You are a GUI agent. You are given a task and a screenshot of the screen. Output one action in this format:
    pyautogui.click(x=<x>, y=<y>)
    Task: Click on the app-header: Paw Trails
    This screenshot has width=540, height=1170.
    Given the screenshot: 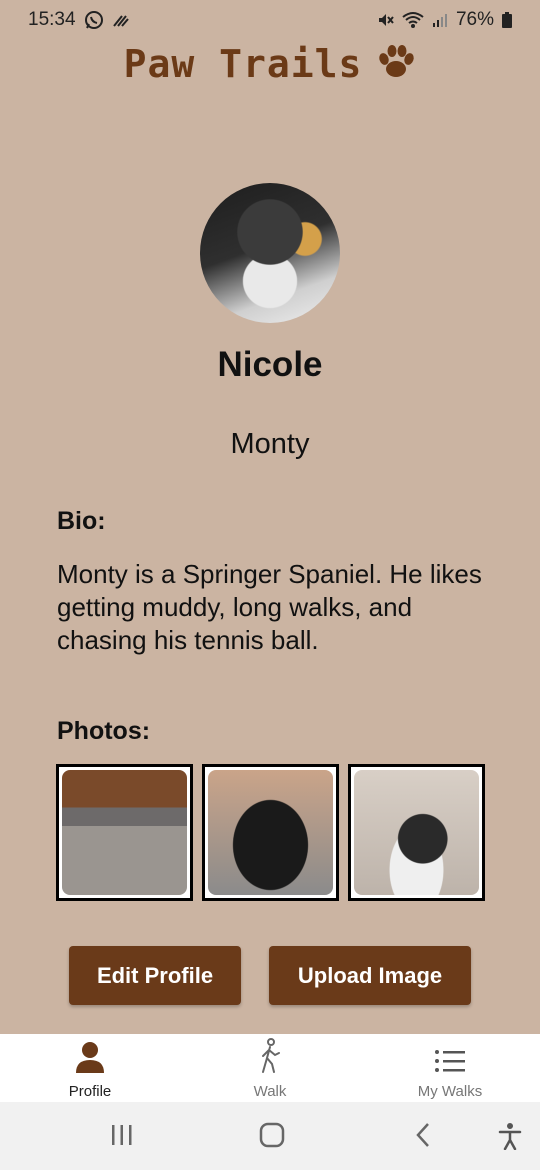 What is the action you would take?
    pyautogui.click(x=270, y=64)
    